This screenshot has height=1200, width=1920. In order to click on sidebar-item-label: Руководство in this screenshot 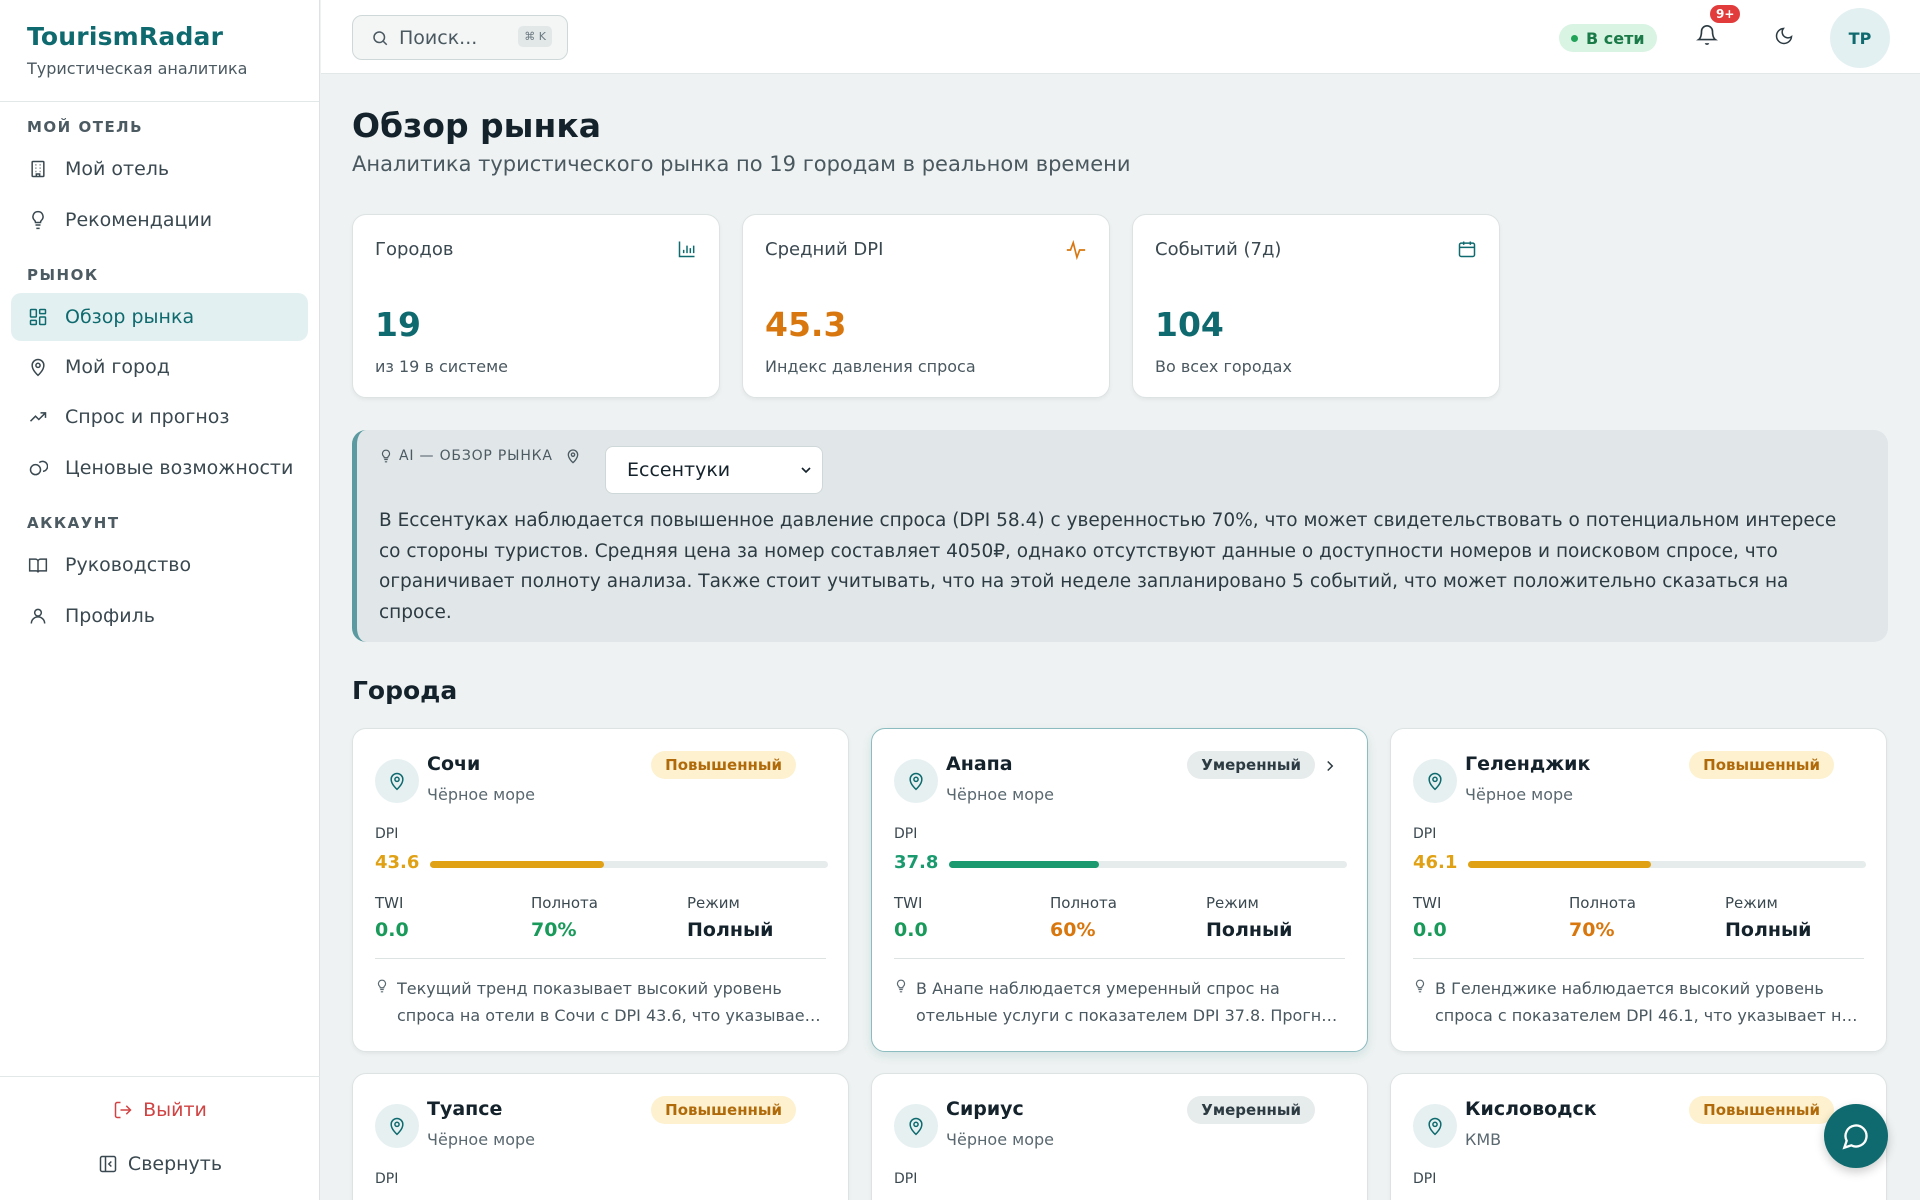, I will do `click(128, 565)`.